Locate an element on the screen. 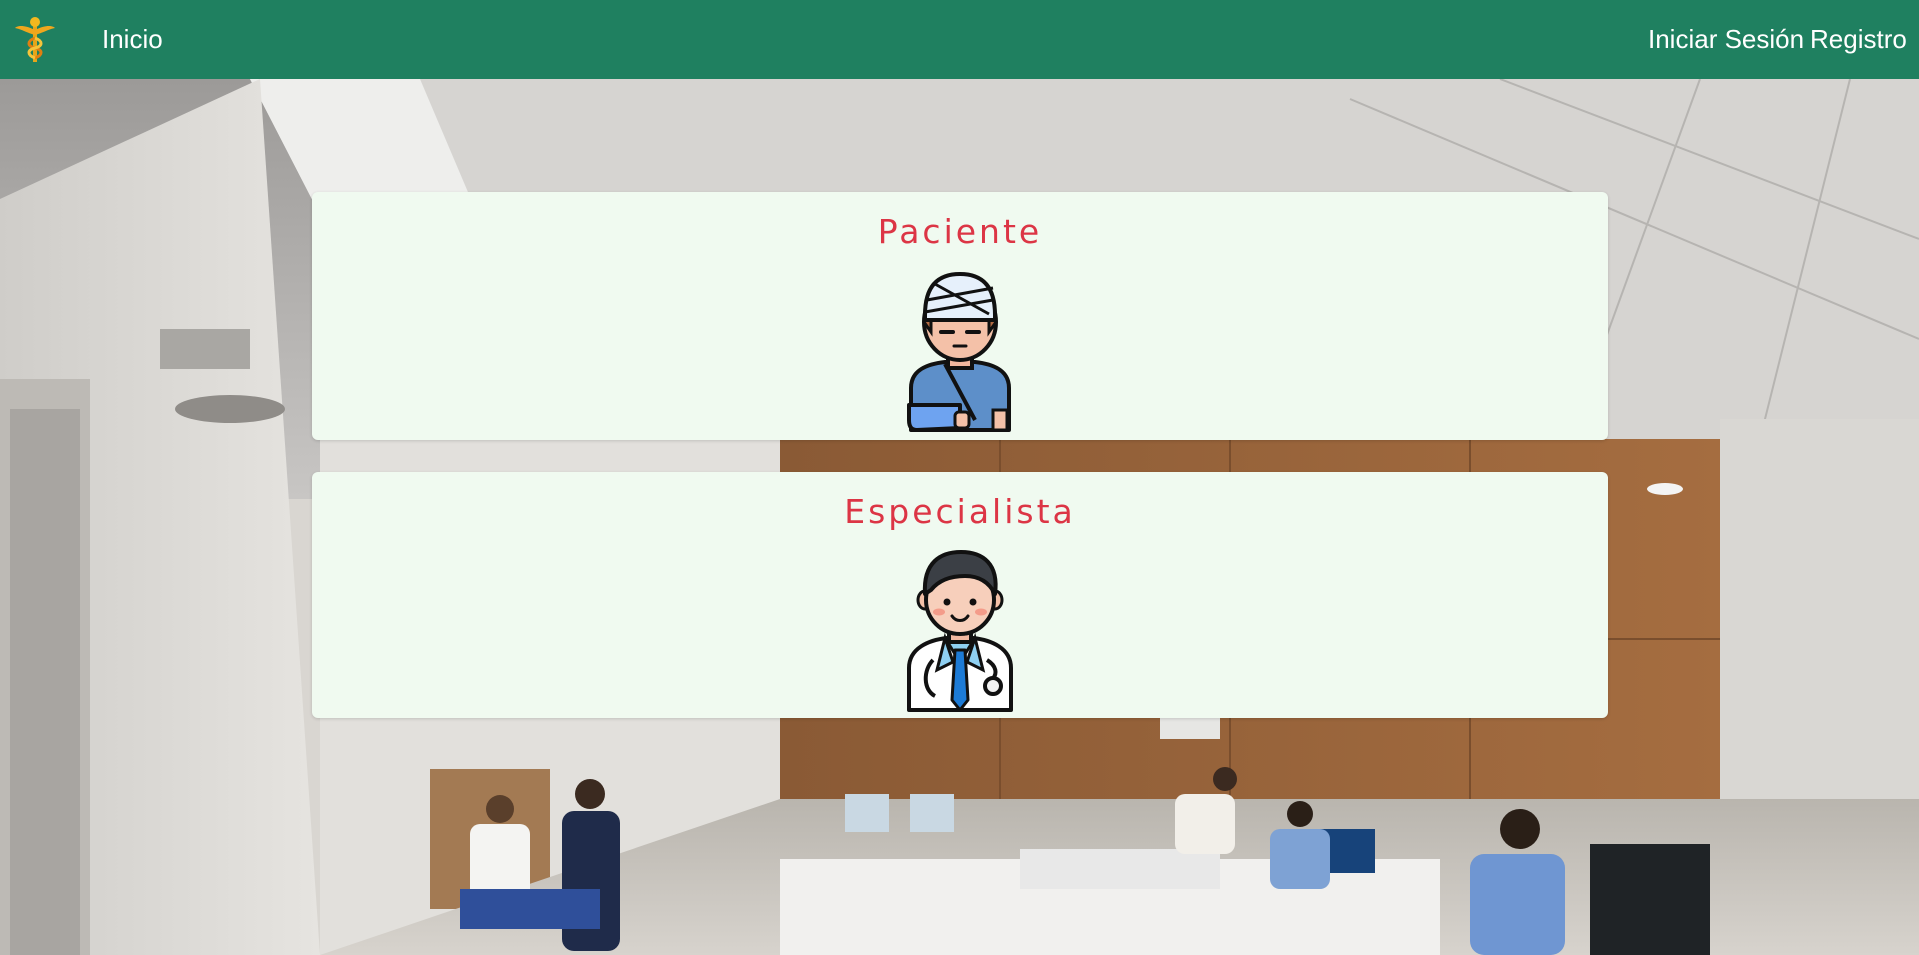 The width and height of the screenshot is (1919, 955). top-navbar: Inicio Iniciar Sesión Registro is located at coordinates (959, 39).